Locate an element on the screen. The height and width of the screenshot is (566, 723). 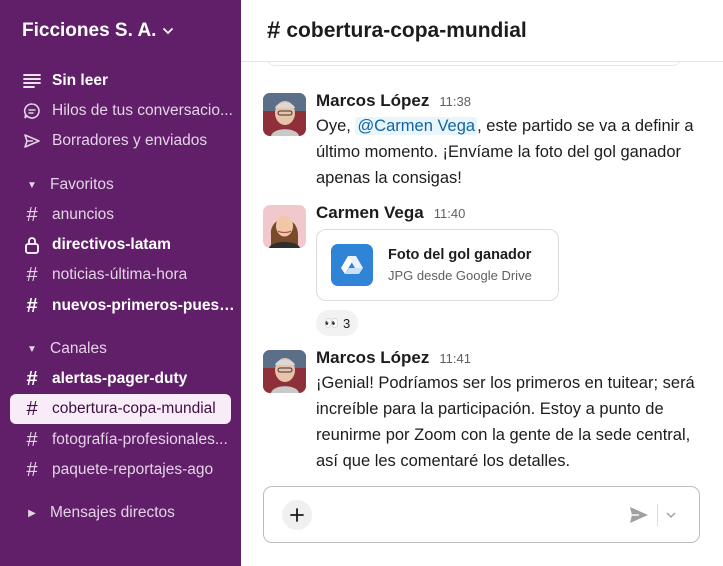
reaction-pill: 👀 3 is located at coordinates (337, 323).